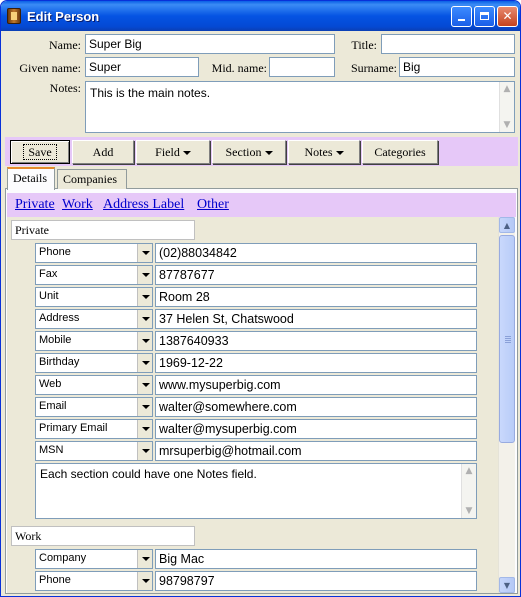  Describe the element at coordinates (94, 385) in the screenshot. I see `field-type-select: Web` at that location.